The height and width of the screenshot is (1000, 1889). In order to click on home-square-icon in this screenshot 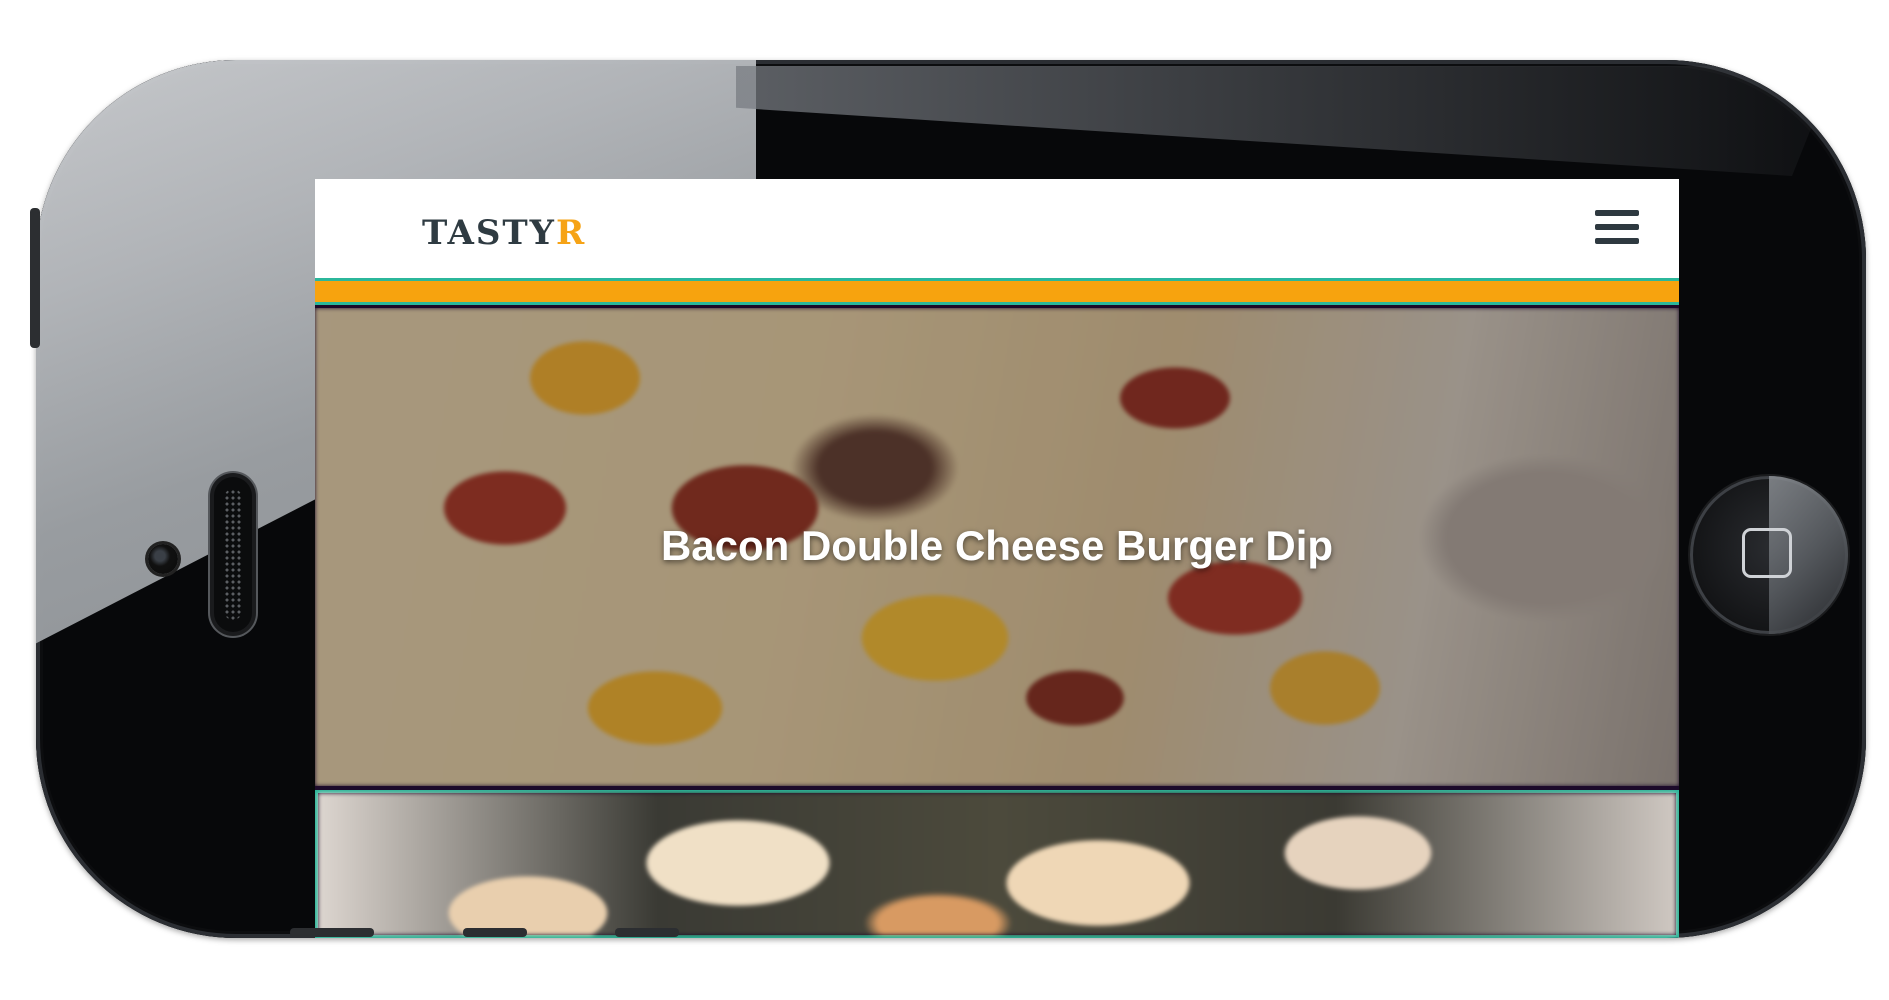, I will do `click(1767, 553)`.